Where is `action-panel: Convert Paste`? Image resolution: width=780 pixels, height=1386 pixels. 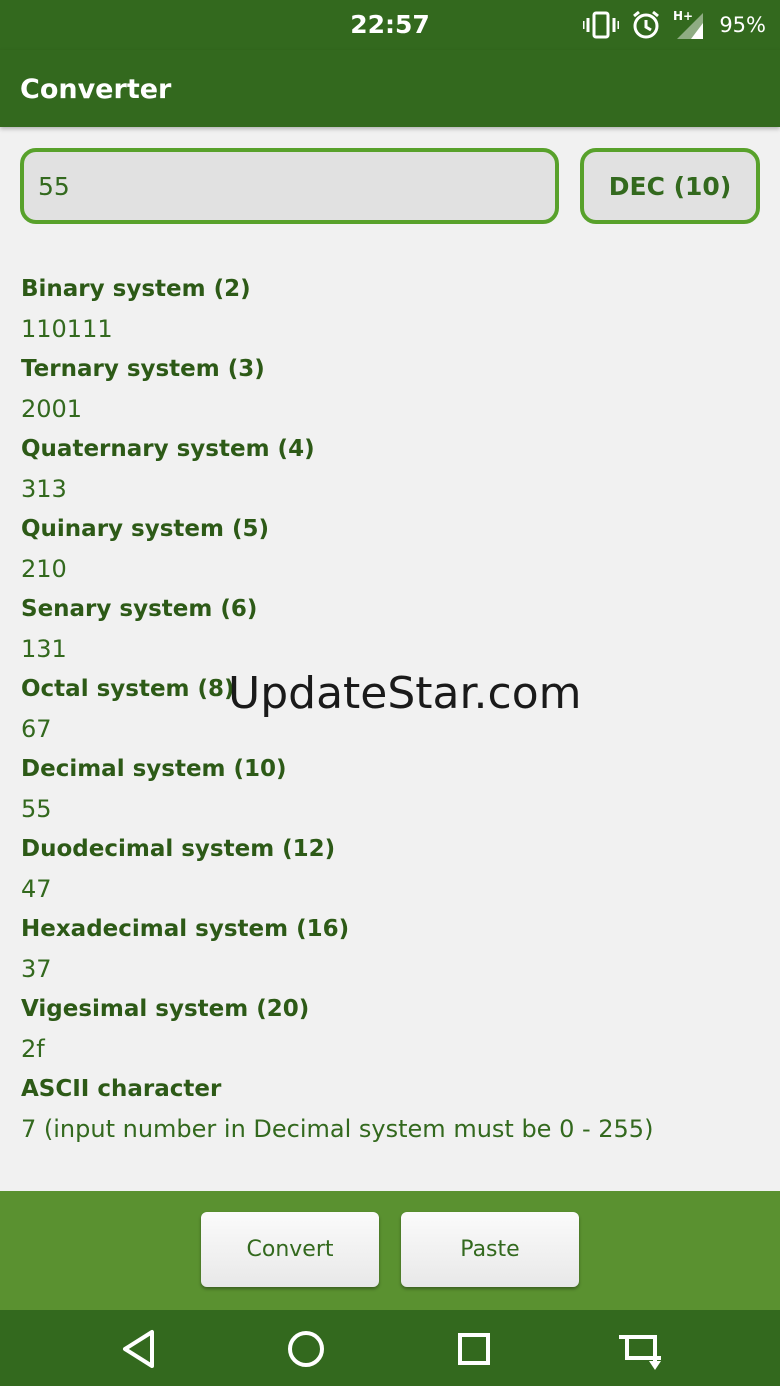
action-panel: Convert Paste is located at coordinates (390, 1250).